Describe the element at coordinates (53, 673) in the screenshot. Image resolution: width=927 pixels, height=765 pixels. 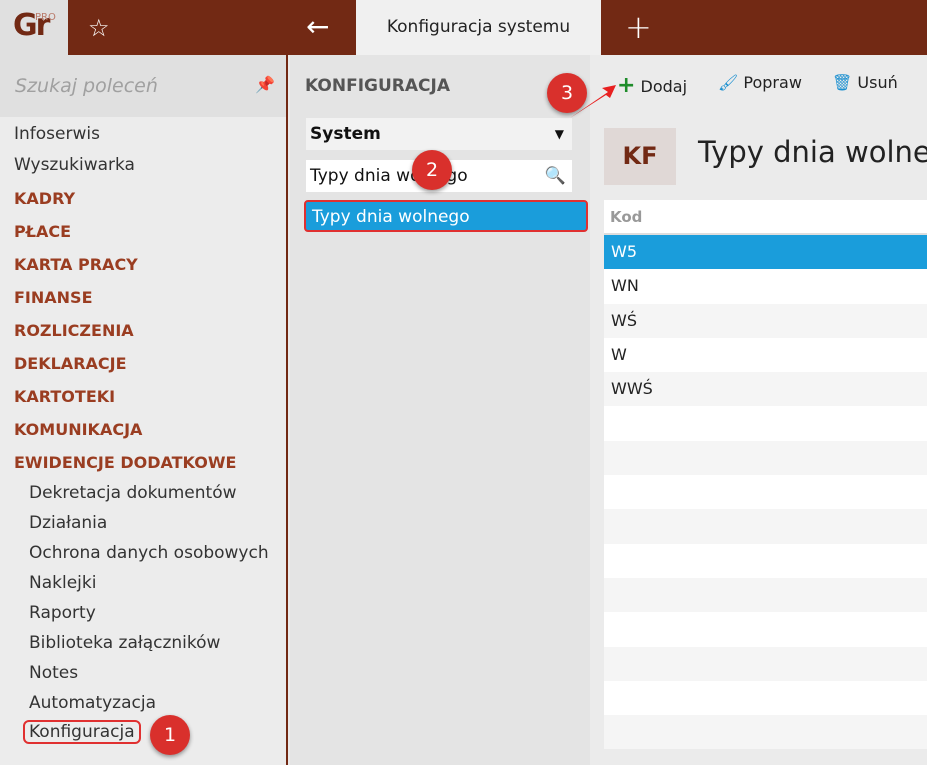
I see `sidebar-subitem: Notes` at that location.